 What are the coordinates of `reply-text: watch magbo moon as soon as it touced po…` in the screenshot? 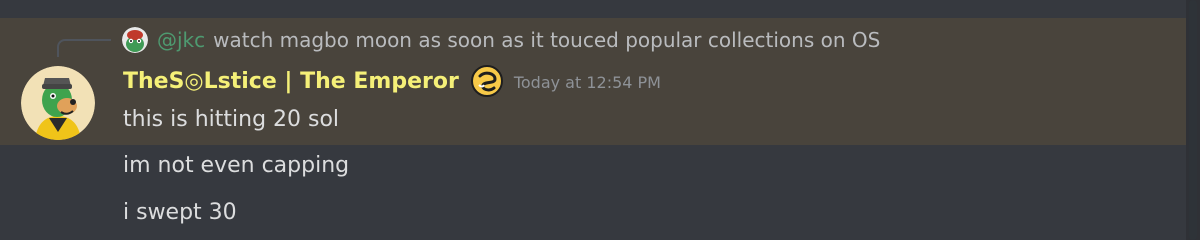 It's located at (546, 40).